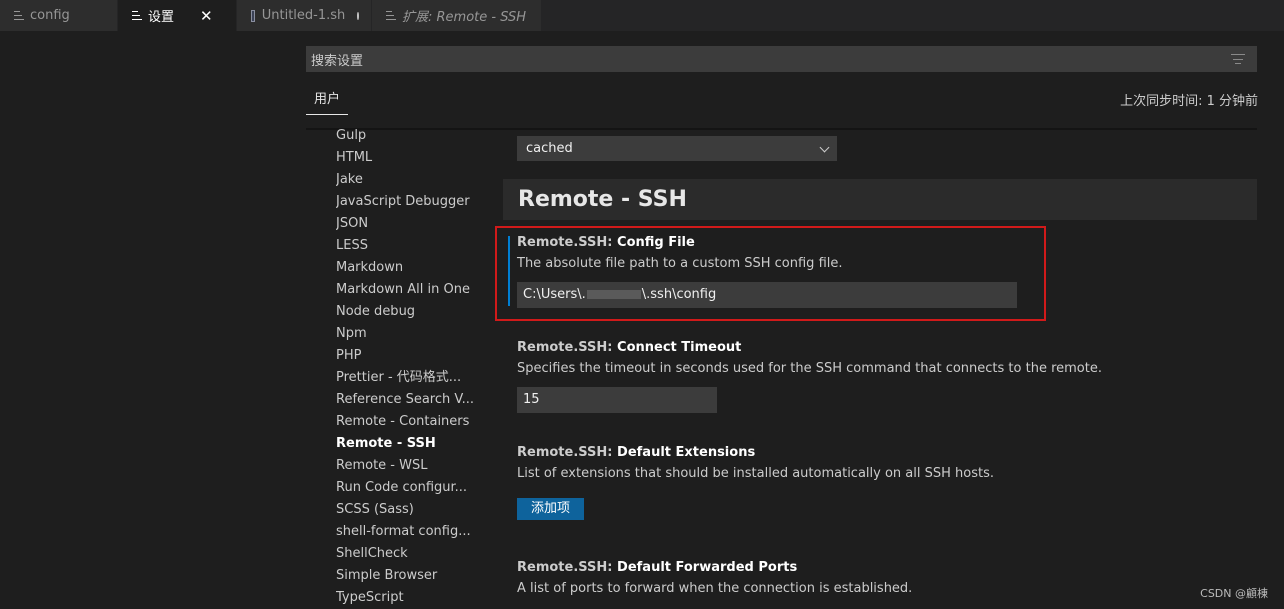 The height and width of the screenshot is (609, 1284). I want to click on setting-title-connect-timeout: Remote.SSH: Connect Timeout, so click(629, 347).